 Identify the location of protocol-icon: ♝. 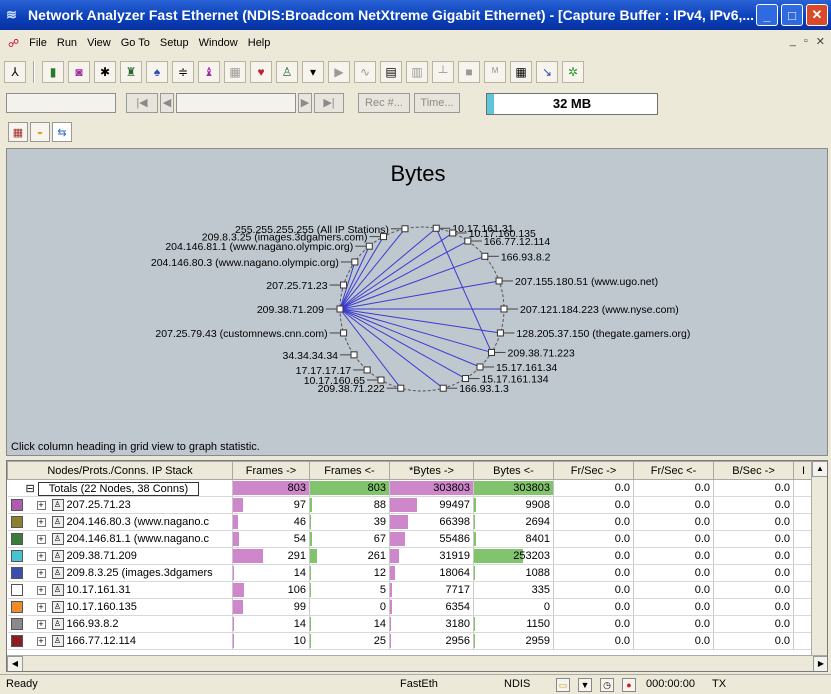
(209, 72).